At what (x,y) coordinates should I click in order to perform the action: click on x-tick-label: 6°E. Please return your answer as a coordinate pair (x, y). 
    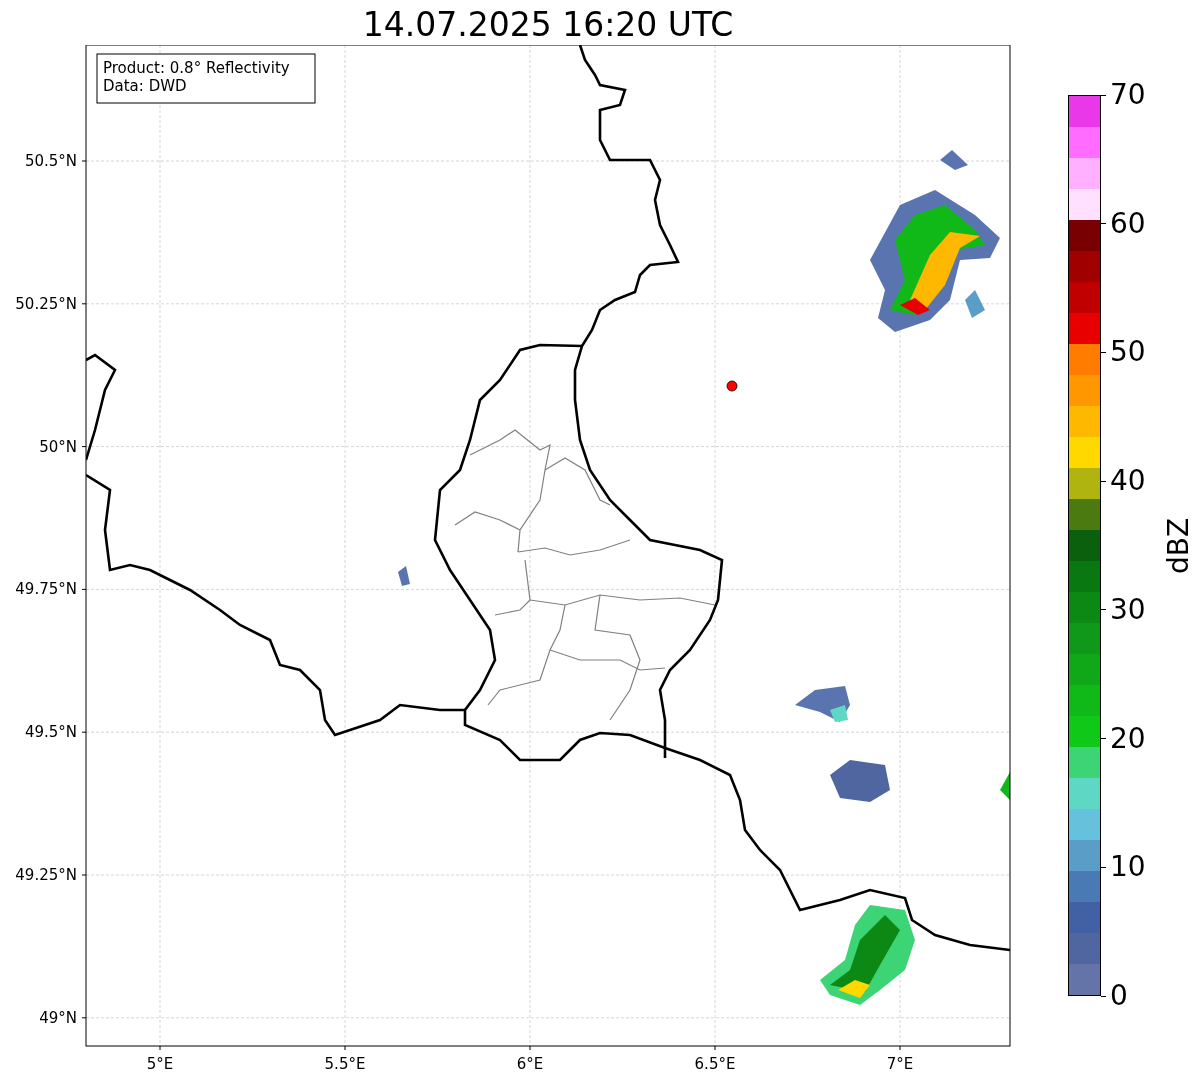
    Looking at the image, I should click on (530, 1059).